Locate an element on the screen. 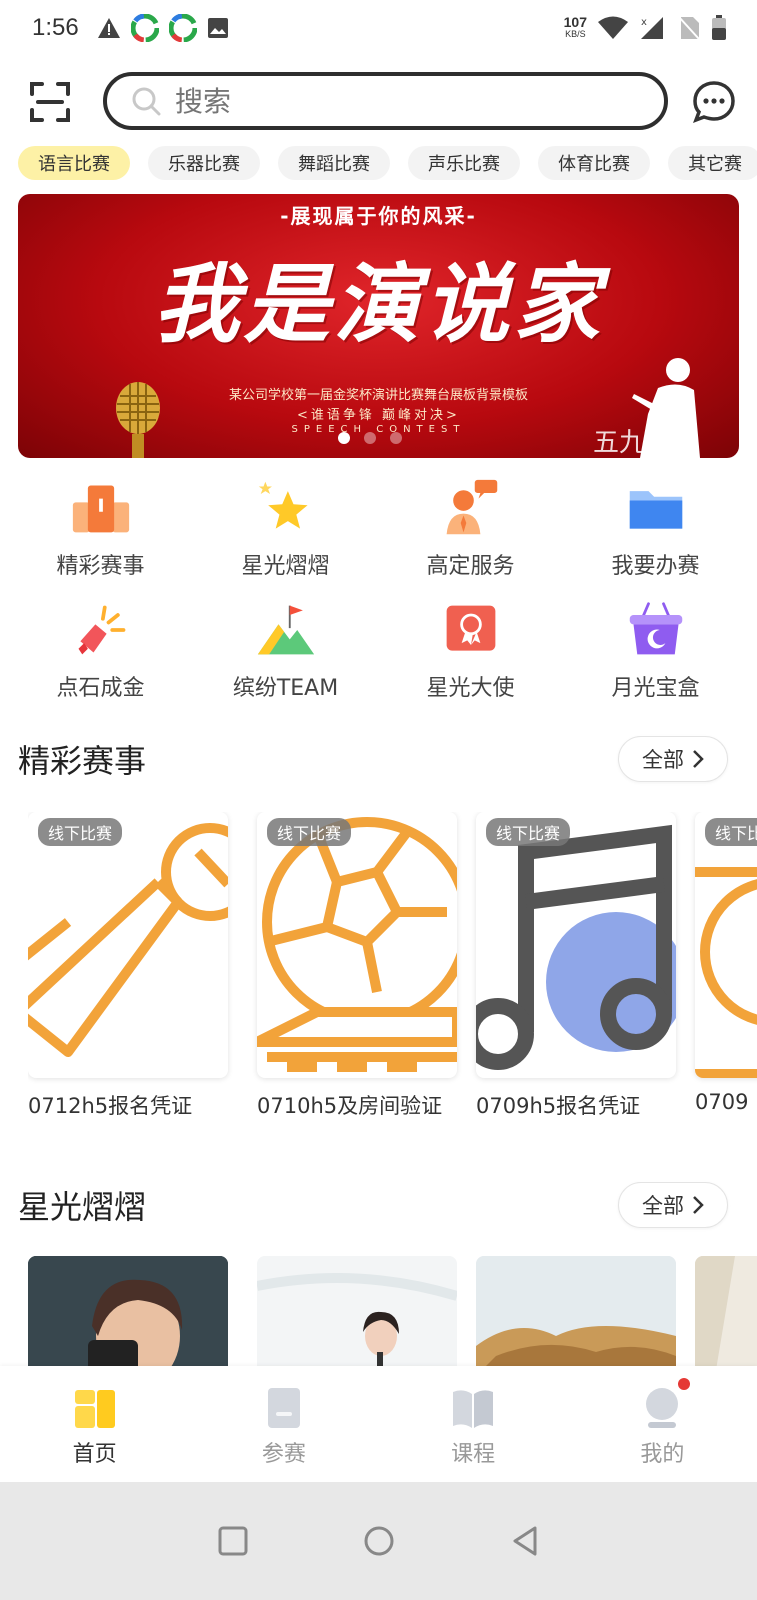 This screenshot has height=1600, width=757. quick-item-events: 精彩赛事 is located at coordinates (100, 529).